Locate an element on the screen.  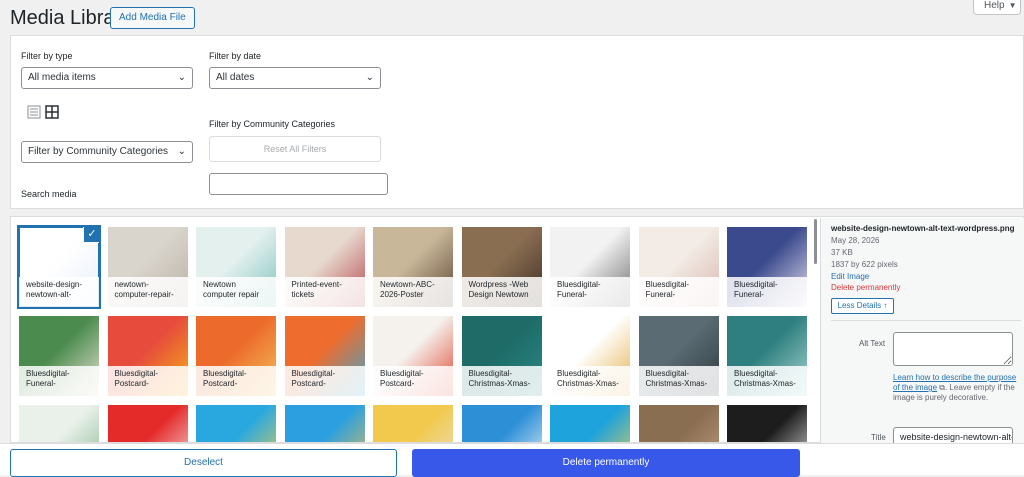
search-media-label: Search media is located at coordinates (49, 194).